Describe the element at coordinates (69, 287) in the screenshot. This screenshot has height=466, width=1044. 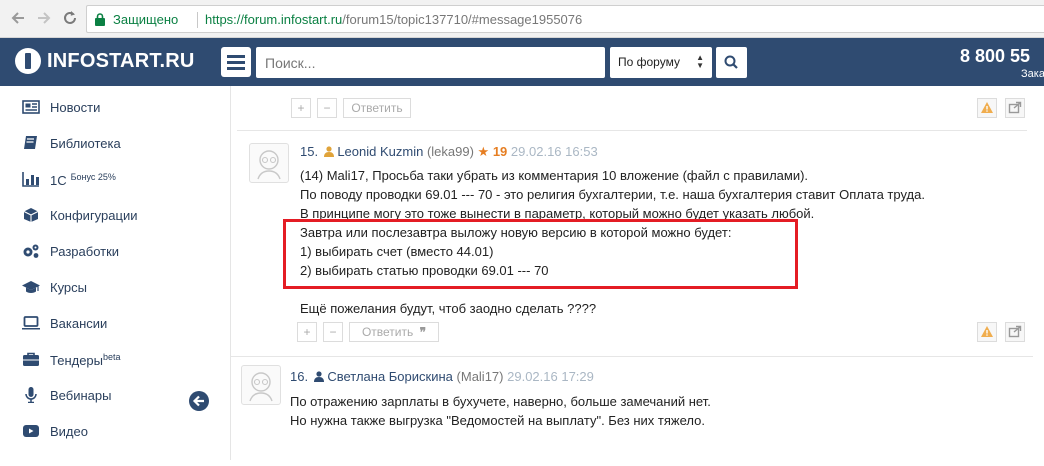
I see `sidebar-item-label: Курсы` at that location.